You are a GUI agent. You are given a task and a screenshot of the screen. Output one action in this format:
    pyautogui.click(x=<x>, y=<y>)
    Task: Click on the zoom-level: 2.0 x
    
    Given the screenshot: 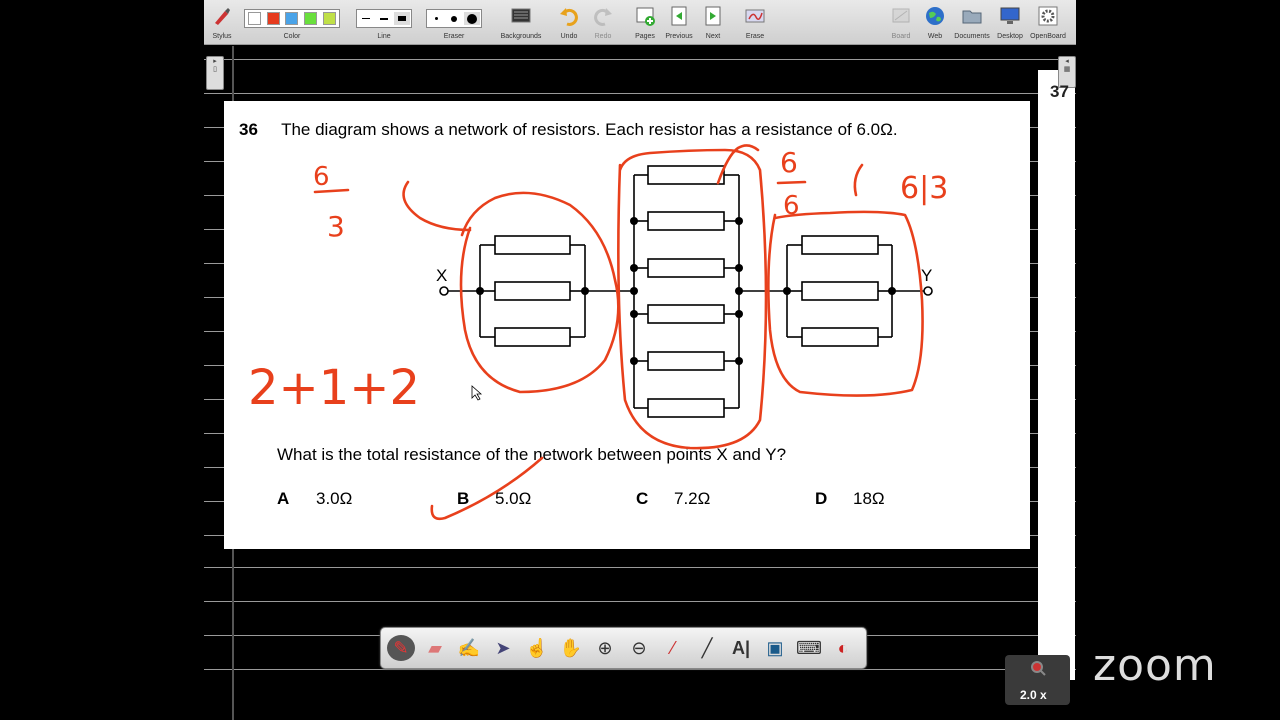 What is the action you would take?
    pyautogui.click(x=1033, y=695)
    